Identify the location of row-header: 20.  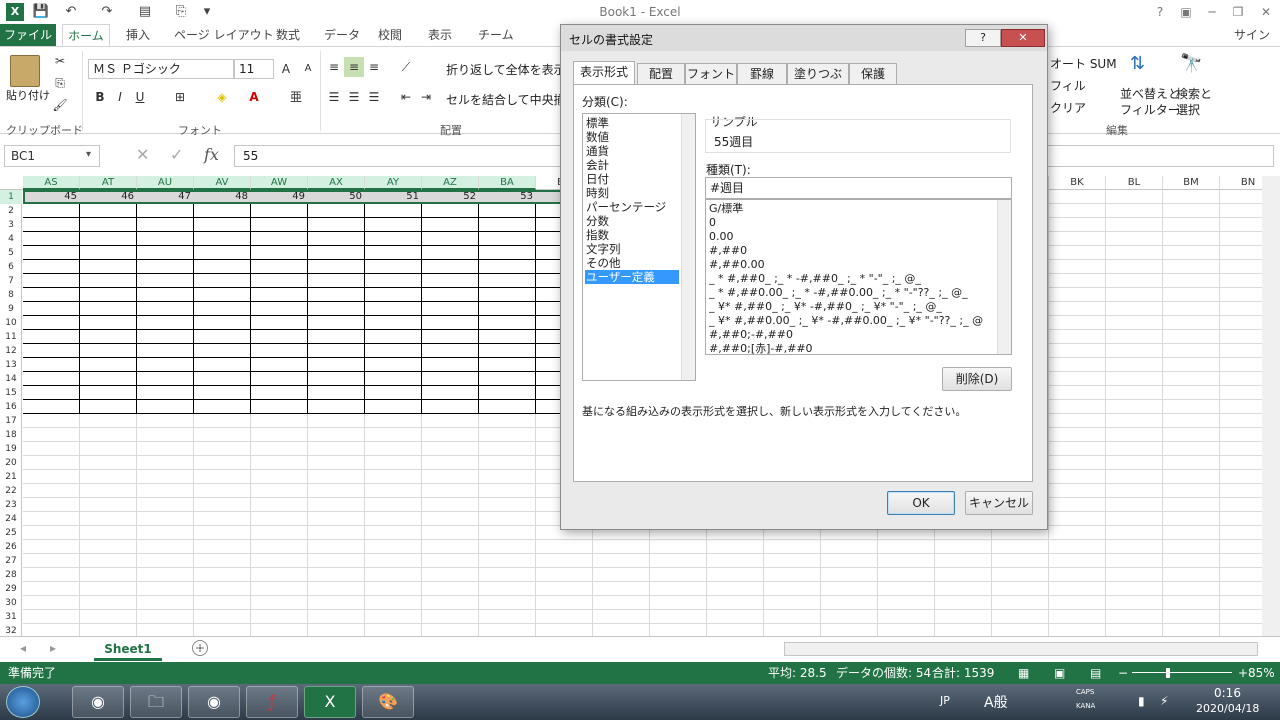
(11, 463).